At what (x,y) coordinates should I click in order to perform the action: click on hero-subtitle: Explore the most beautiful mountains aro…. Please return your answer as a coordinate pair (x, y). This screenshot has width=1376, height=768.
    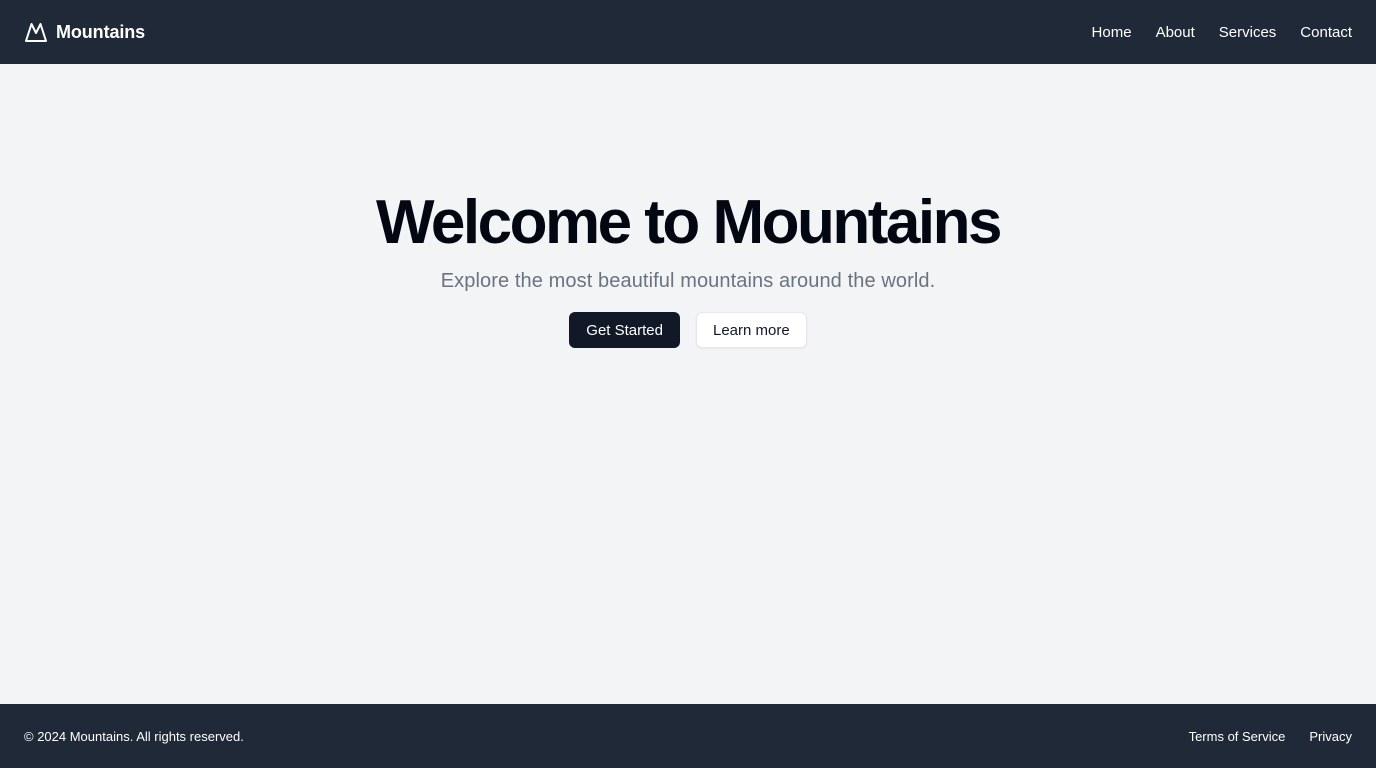
    Looking at the image, I should click on (688, 281).